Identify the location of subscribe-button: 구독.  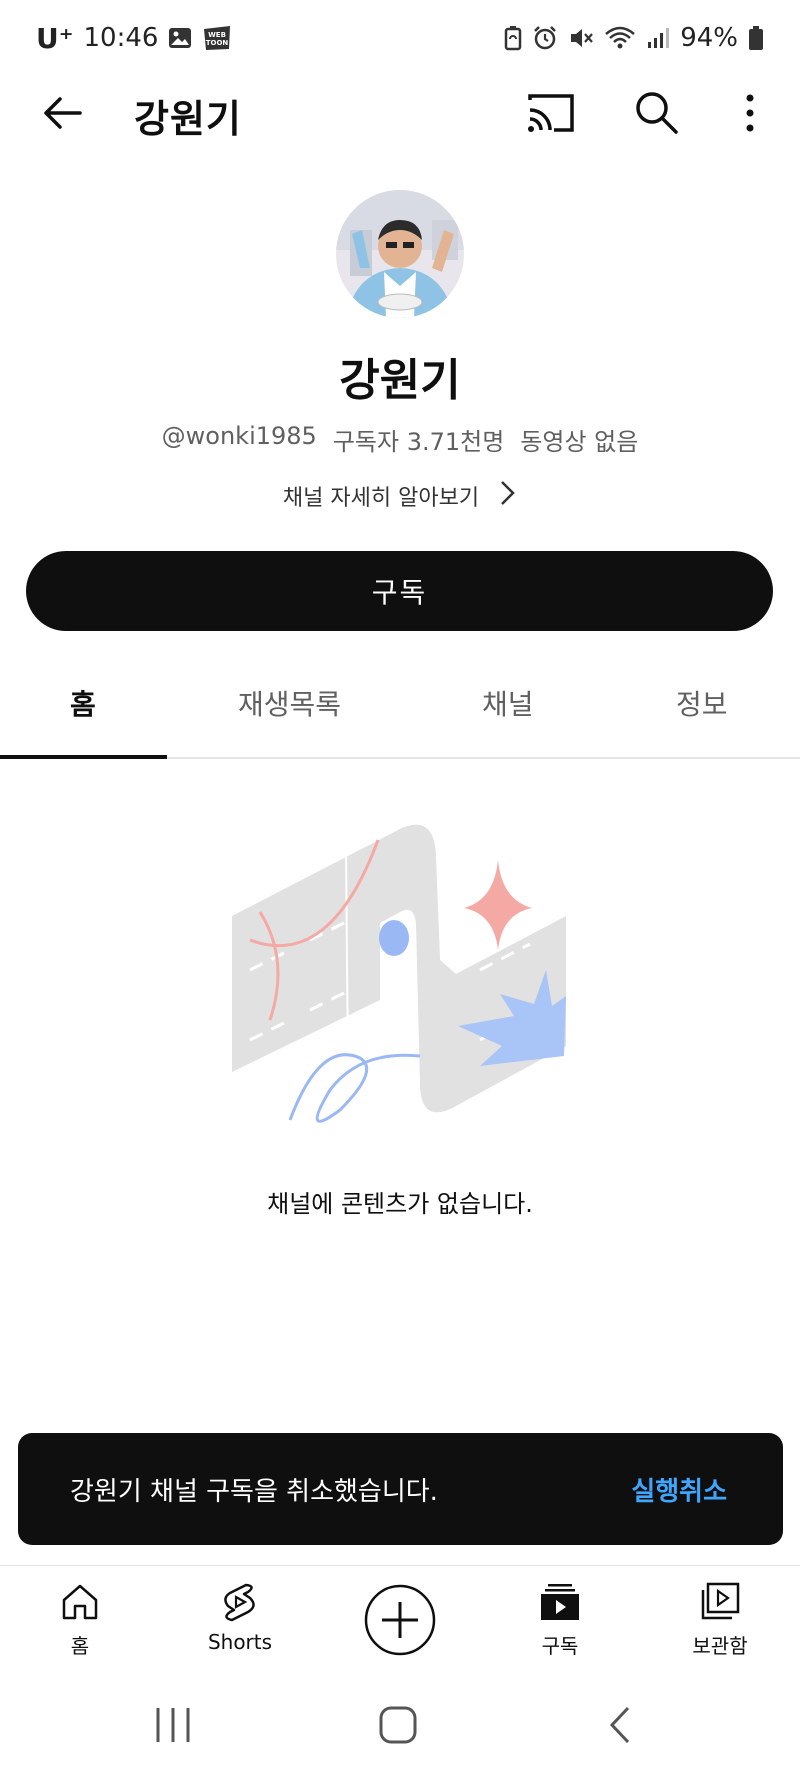
(399, 591).